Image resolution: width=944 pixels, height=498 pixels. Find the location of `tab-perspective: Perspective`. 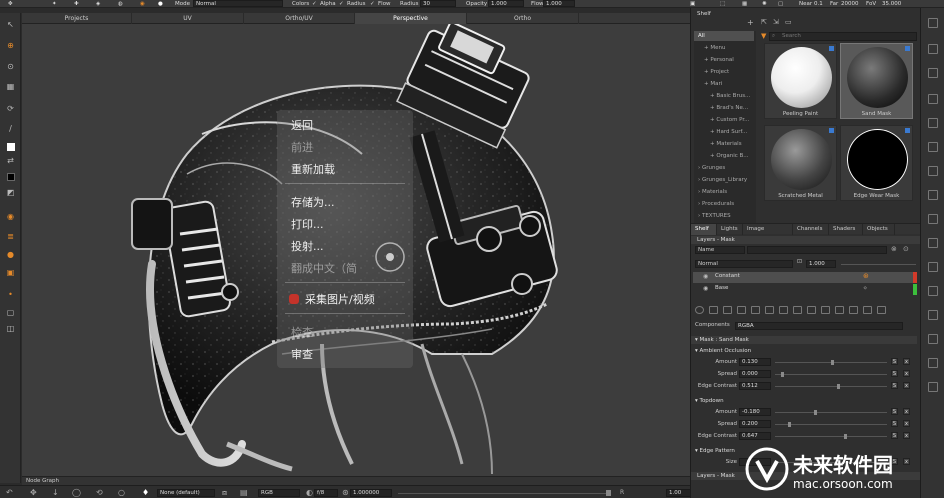

tab-perspective: Perspective is located at coordinates (411, 18).